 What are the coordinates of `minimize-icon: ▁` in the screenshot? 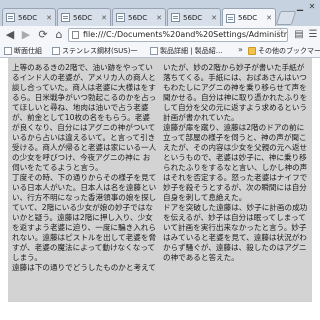 It's located at (300, 7).